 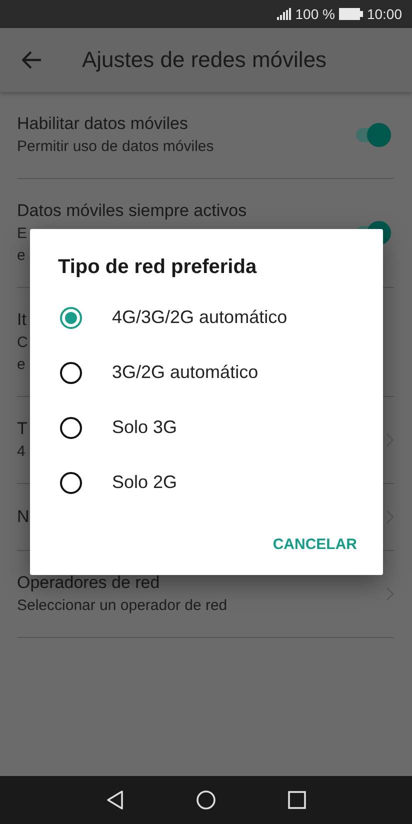 What do you see at coordinates (315, 14) in the screenshot?
I see `battery-percent: 100 %` at bounding box center [315, 14].